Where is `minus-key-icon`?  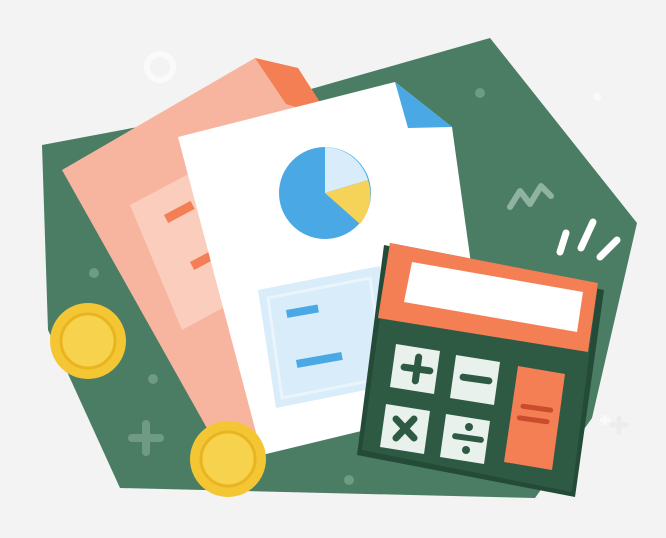 minus-key-icon is located at coordinates (475, 380).